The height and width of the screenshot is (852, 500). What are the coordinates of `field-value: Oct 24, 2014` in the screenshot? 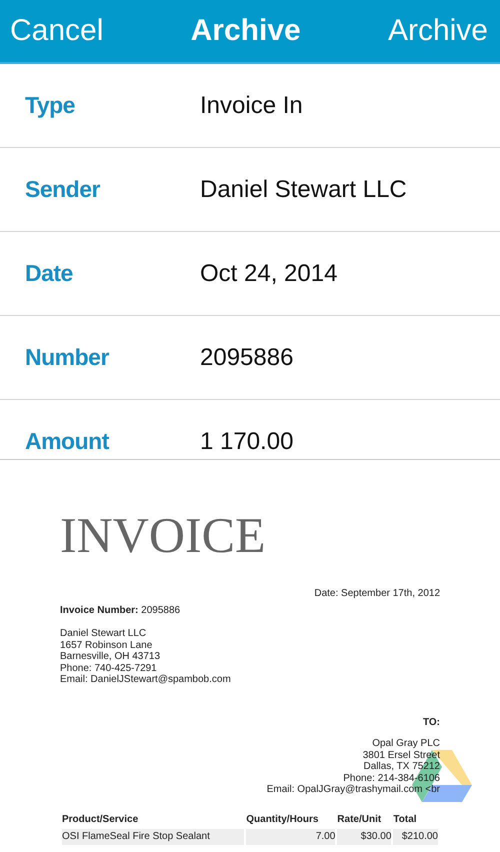 It's located at (269, 274).